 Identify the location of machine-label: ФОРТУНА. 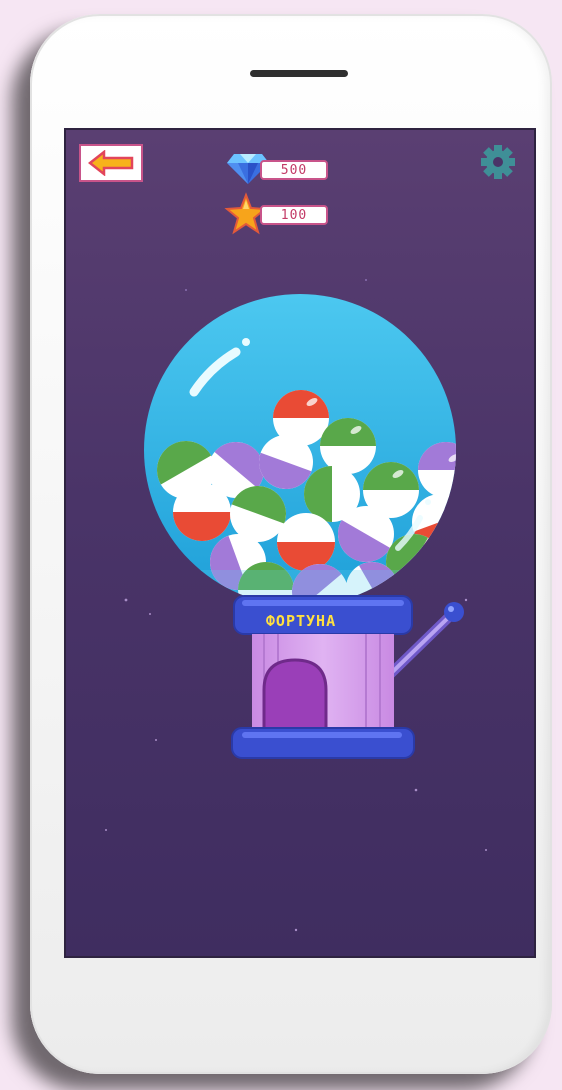
(301, 621).